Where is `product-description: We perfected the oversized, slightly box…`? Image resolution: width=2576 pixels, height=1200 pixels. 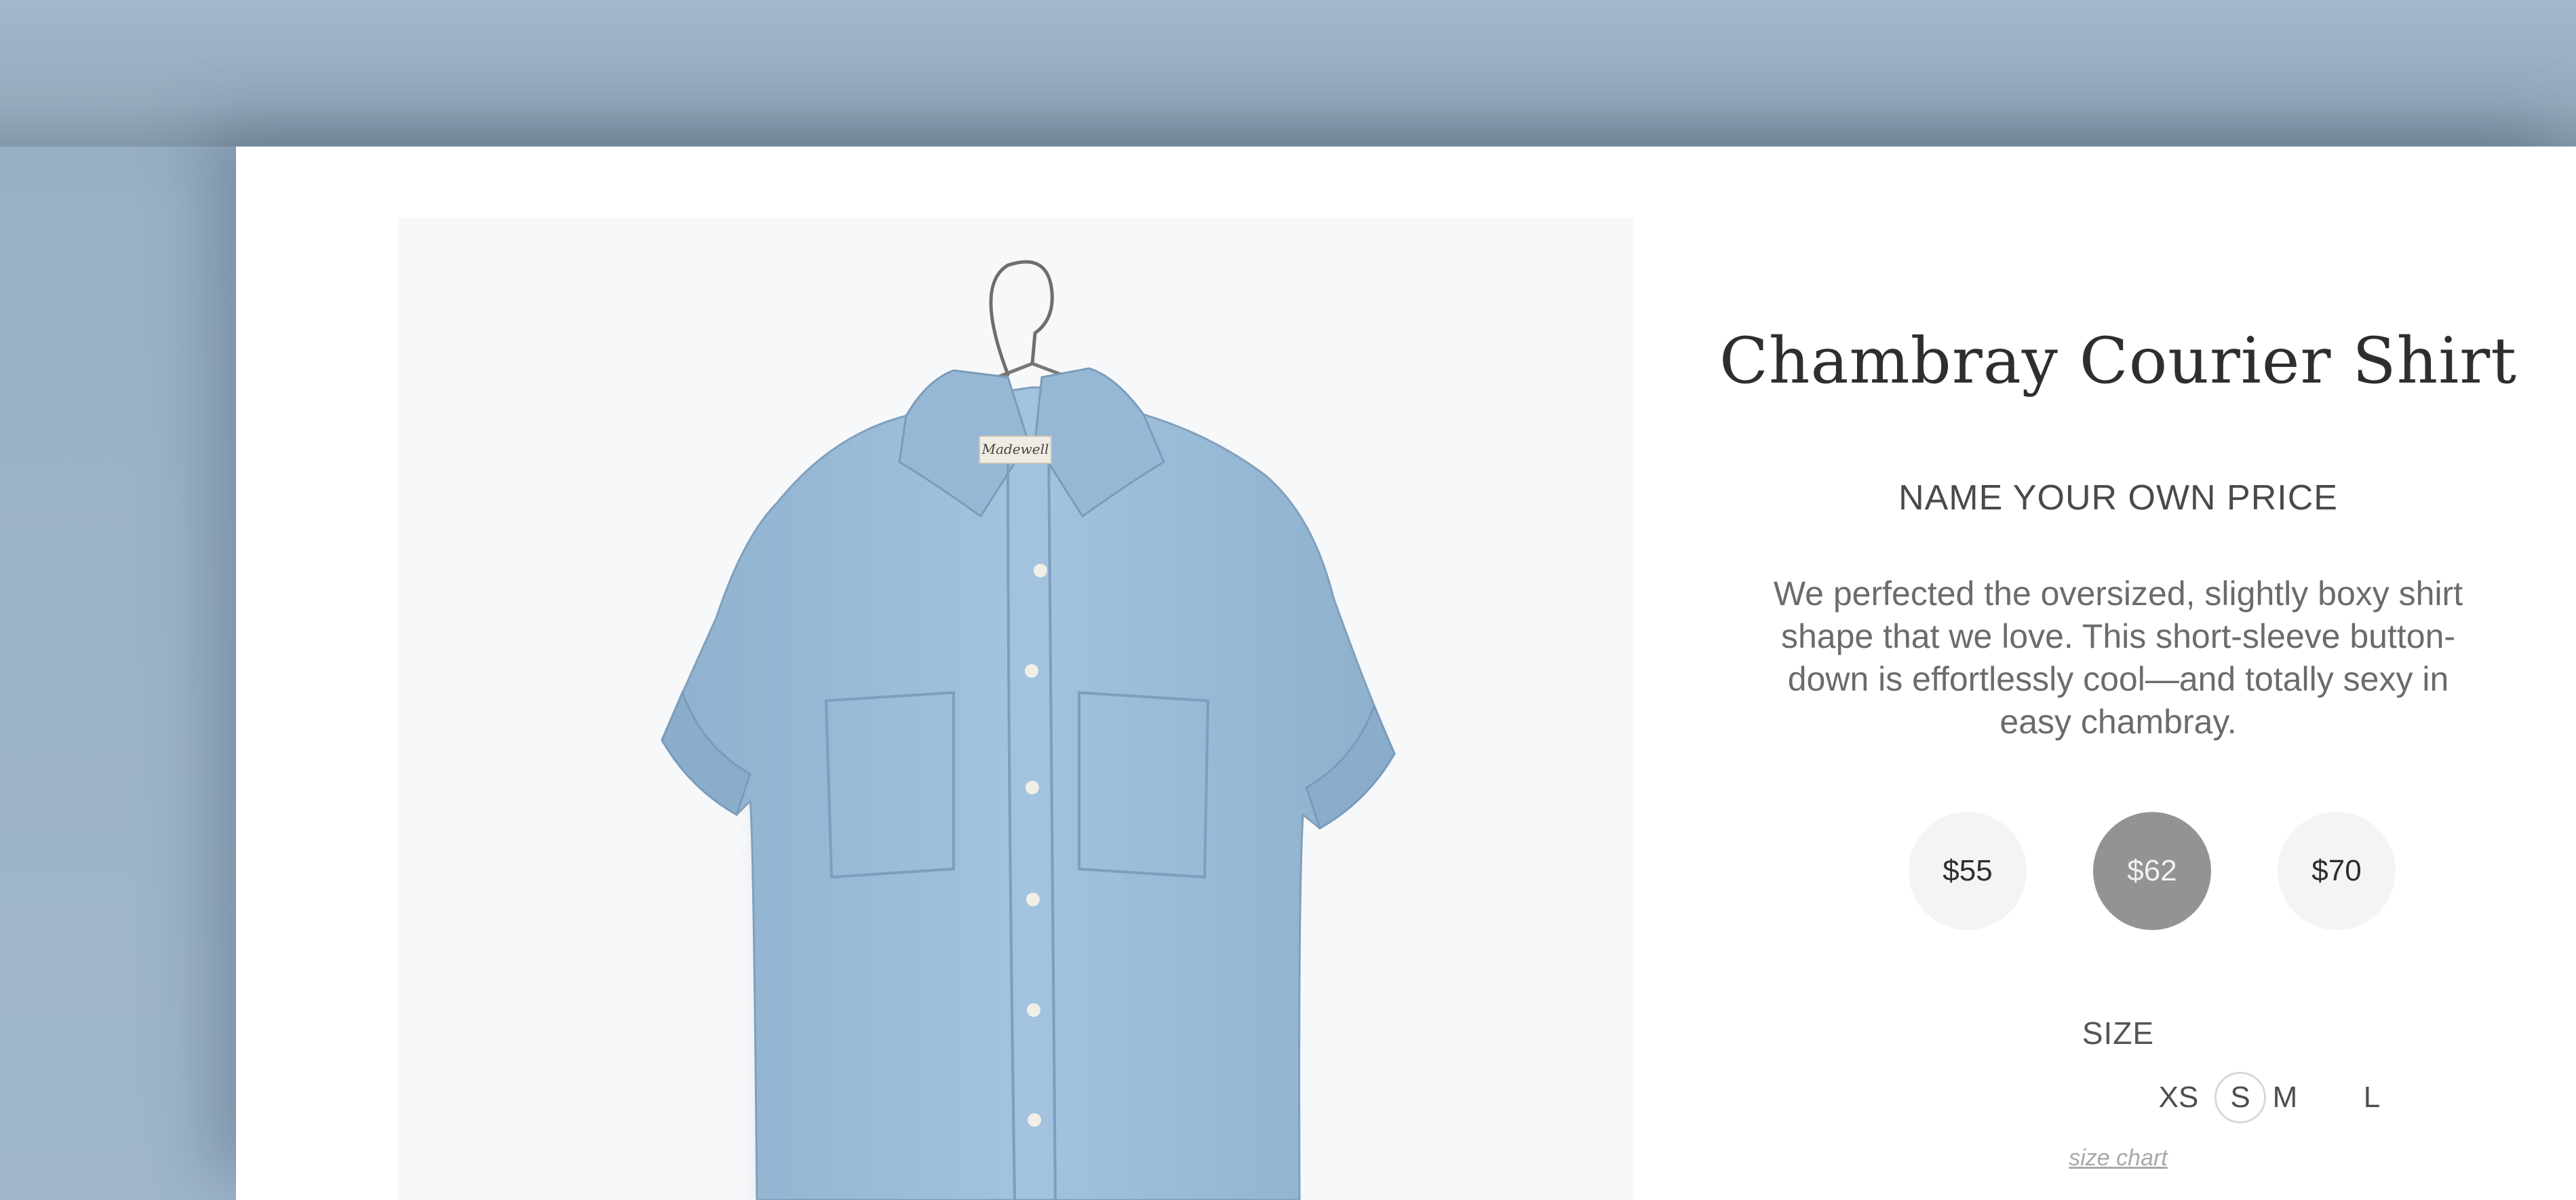 product-description: We perfected the oversized, slightly box… is located at coordinates (2118, 658).